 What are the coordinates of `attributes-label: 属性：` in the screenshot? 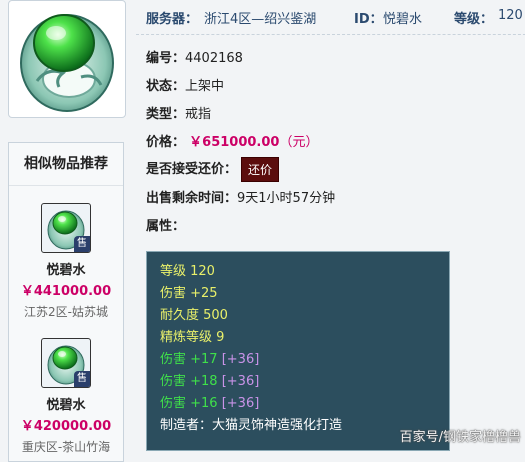 It's located at (166, 226).